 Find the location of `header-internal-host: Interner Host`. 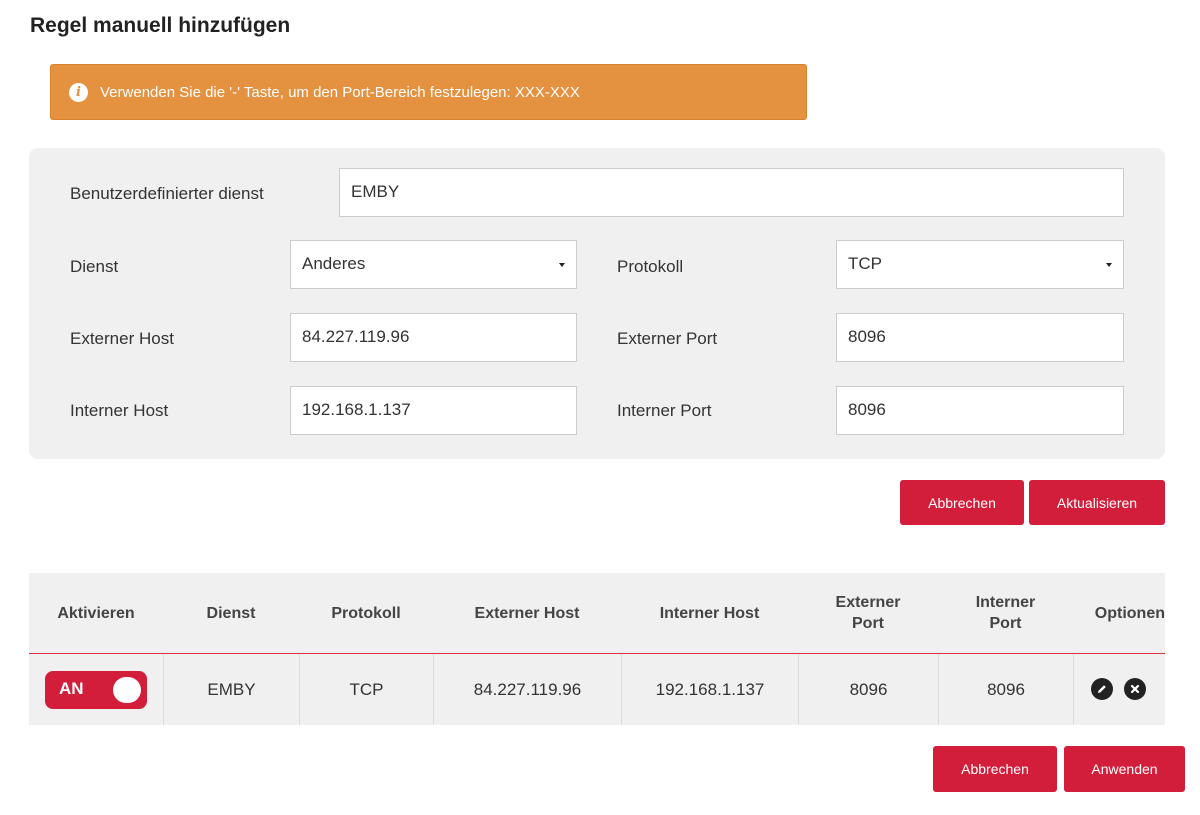

header-internal-host: Interner Host is located at coordinates (709, 613).